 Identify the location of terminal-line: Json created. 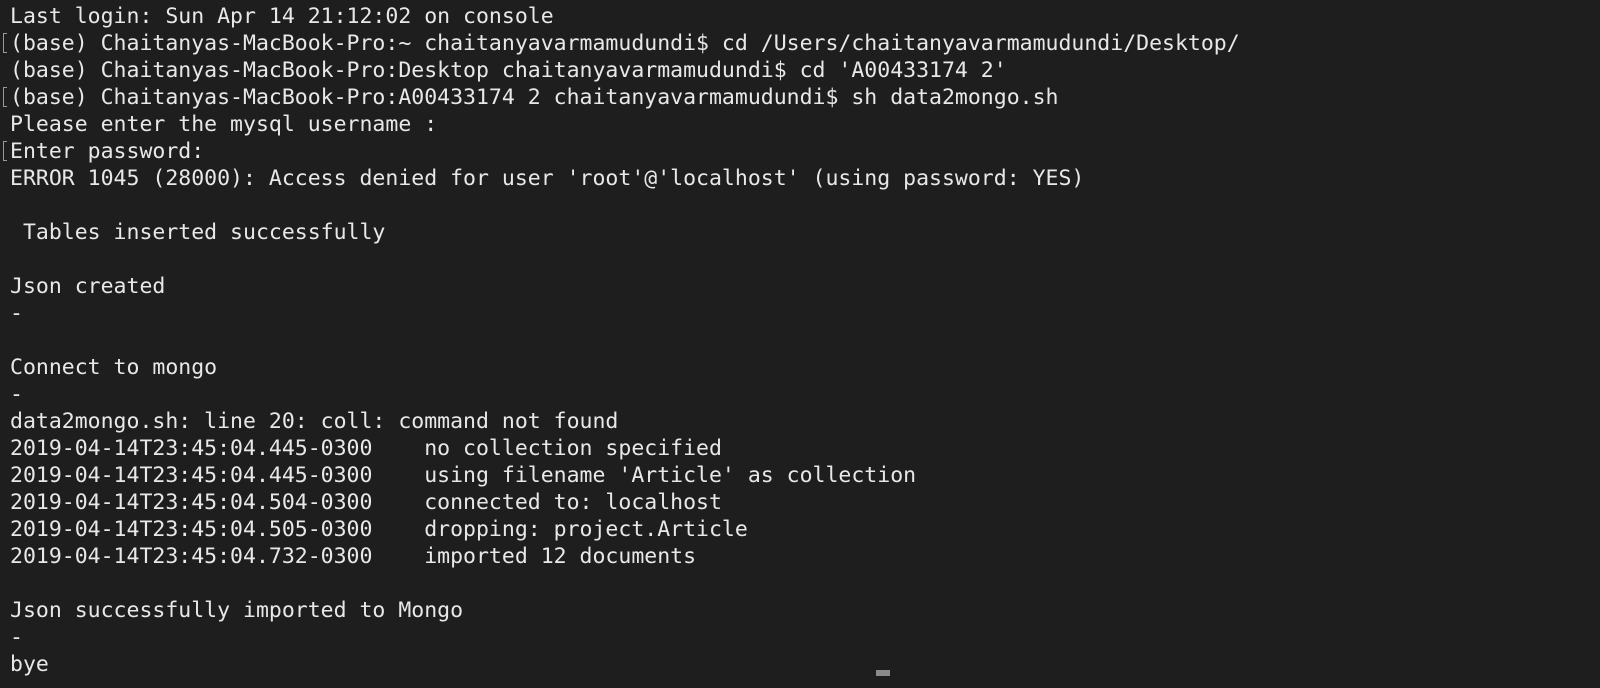
(805, 286).